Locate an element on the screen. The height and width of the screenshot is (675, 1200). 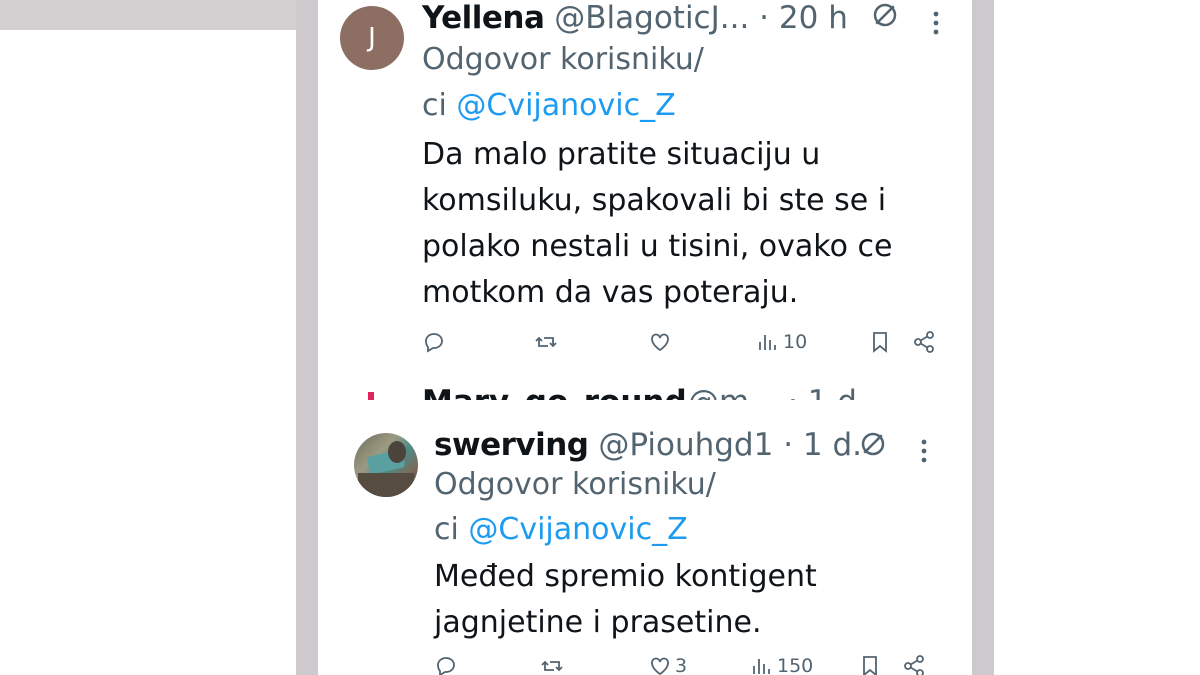
timestamp: 20 h is located at coordinates (813, 18).